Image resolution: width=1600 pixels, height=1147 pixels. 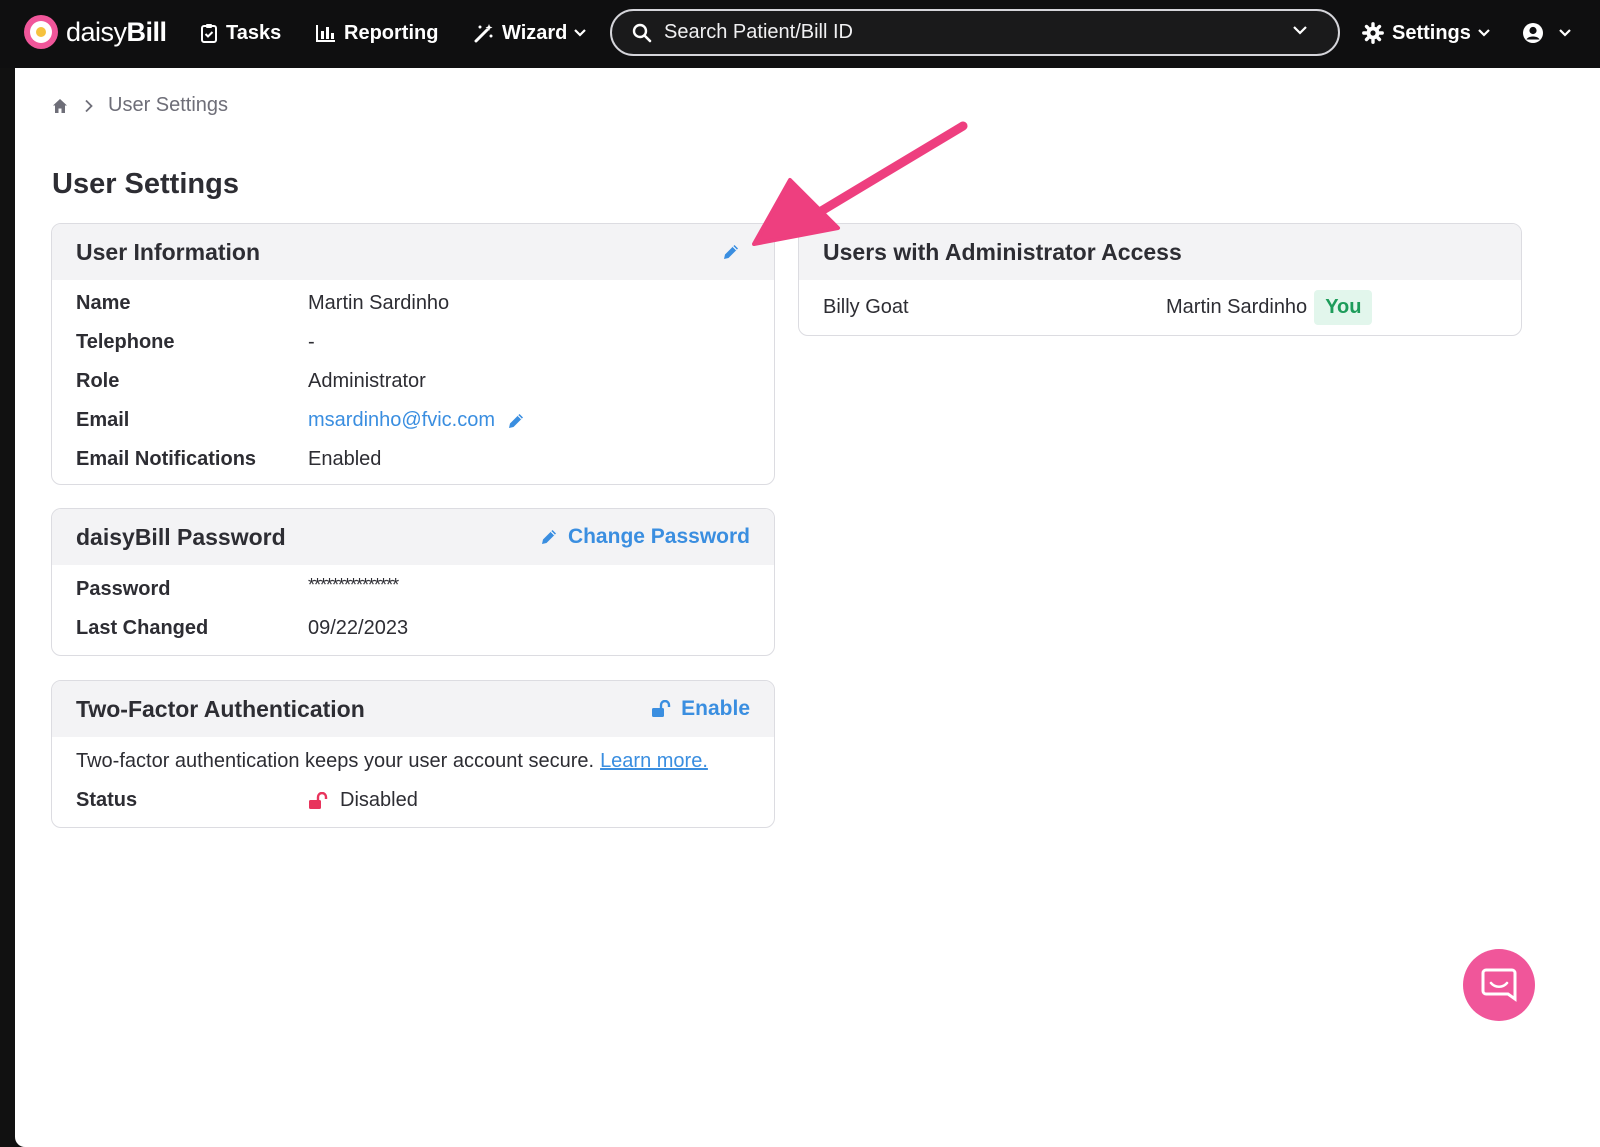 I want to click on magic-wand-icon, so click(x=483, y=33).